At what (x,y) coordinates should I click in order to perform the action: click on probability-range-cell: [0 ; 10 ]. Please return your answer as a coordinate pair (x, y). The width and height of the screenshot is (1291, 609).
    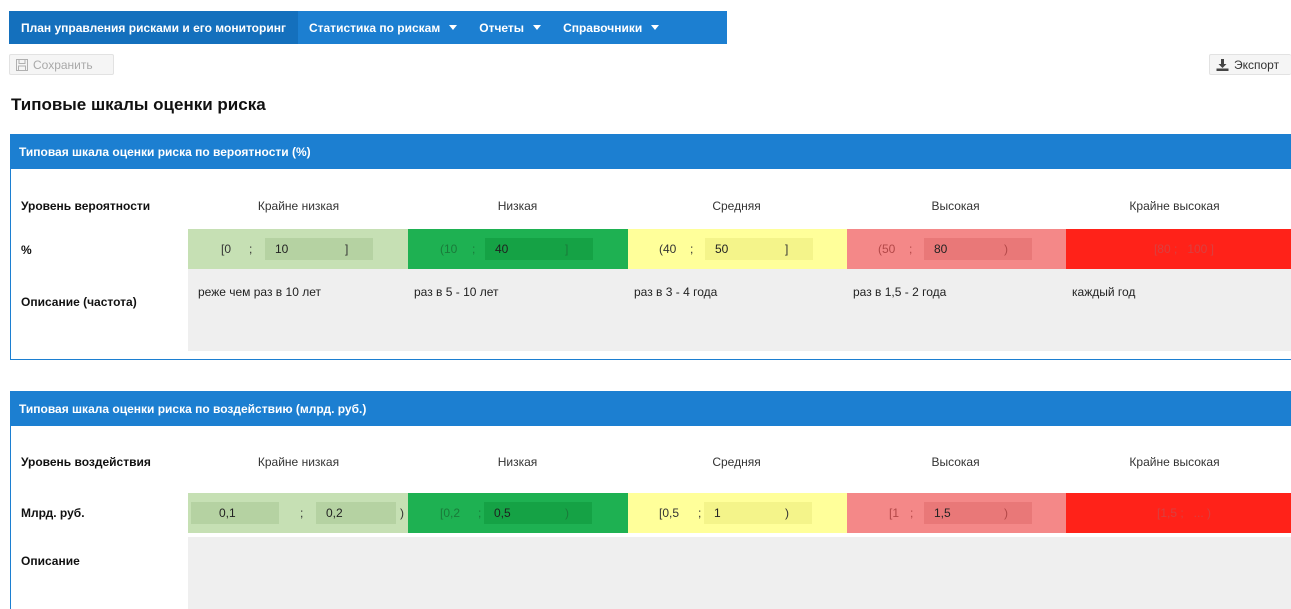
    Looking at the image, I should click on (298, 249).